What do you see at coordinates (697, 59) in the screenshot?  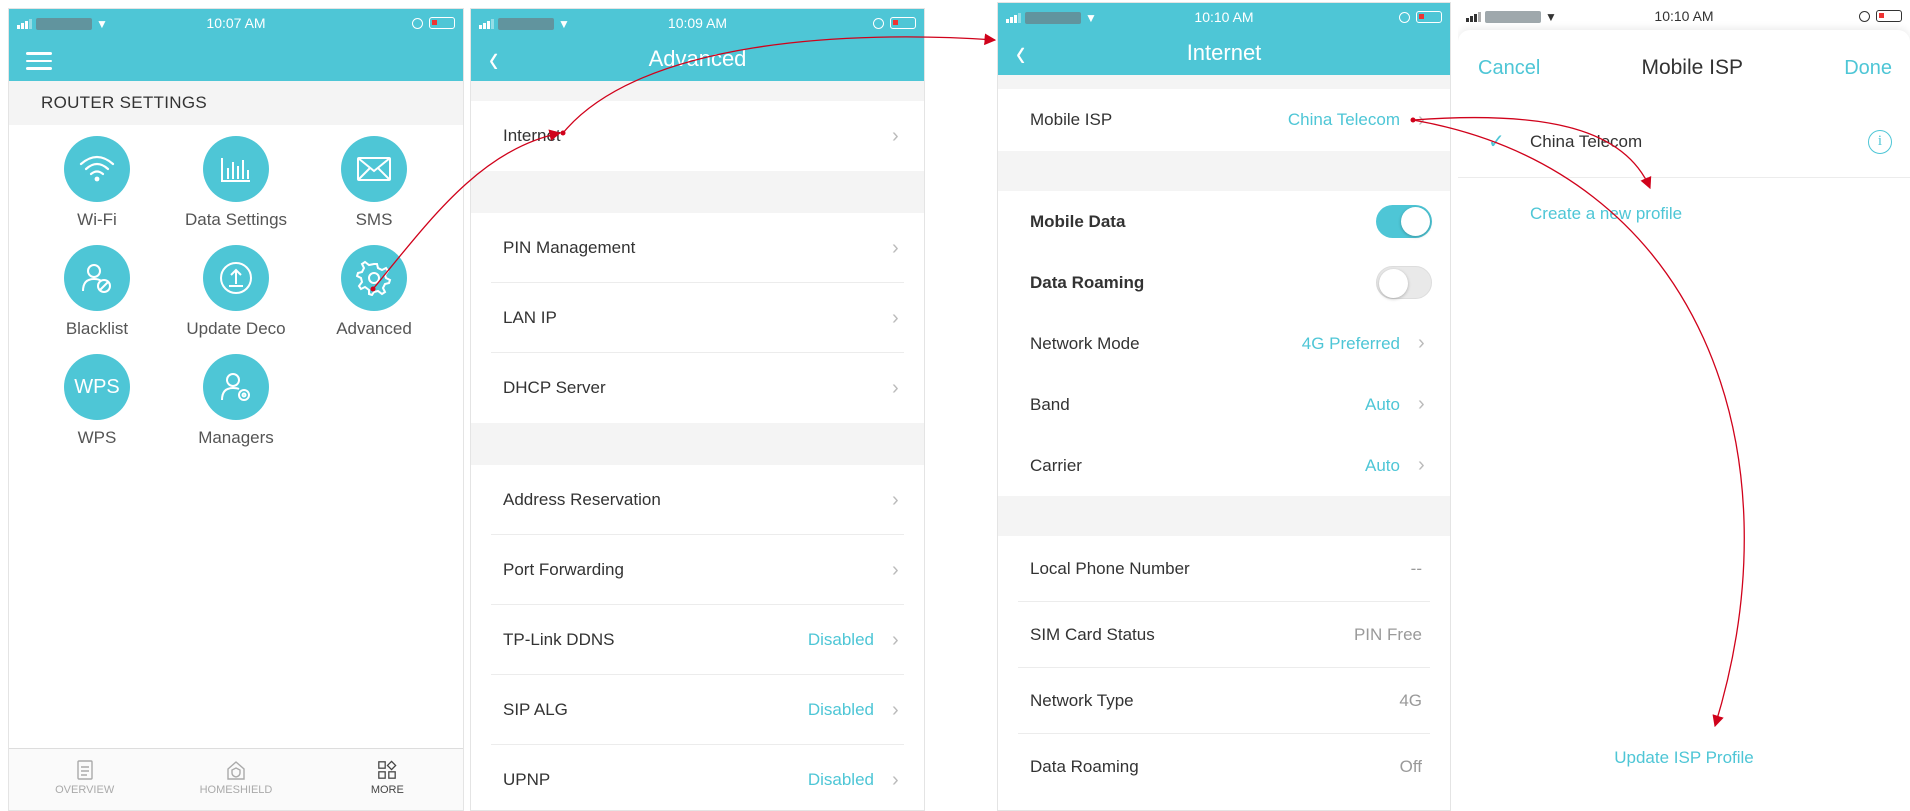 I see `nav-bar: ‹ Advanced` at bounding box center [697, 59].